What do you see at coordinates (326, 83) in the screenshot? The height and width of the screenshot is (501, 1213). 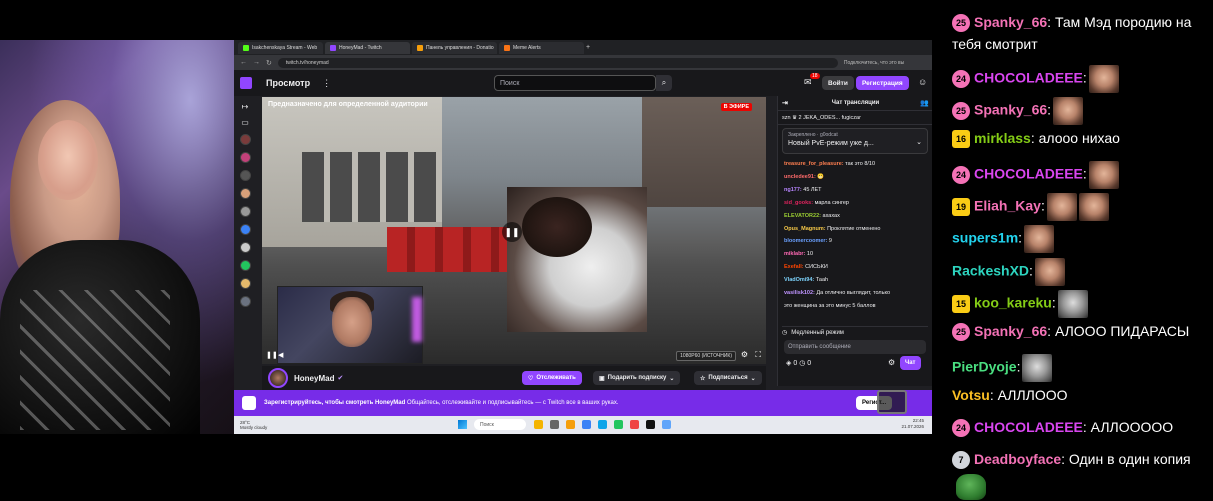 I see `more-menu-icon: ⋮` at bounding box center [326, 83].